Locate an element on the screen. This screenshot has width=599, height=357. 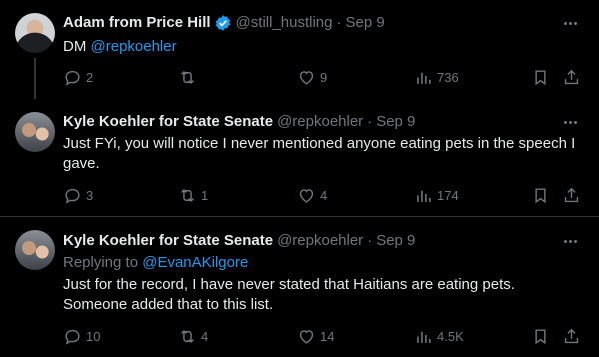
repost-count: 4 is located at coordinates (205, 336).